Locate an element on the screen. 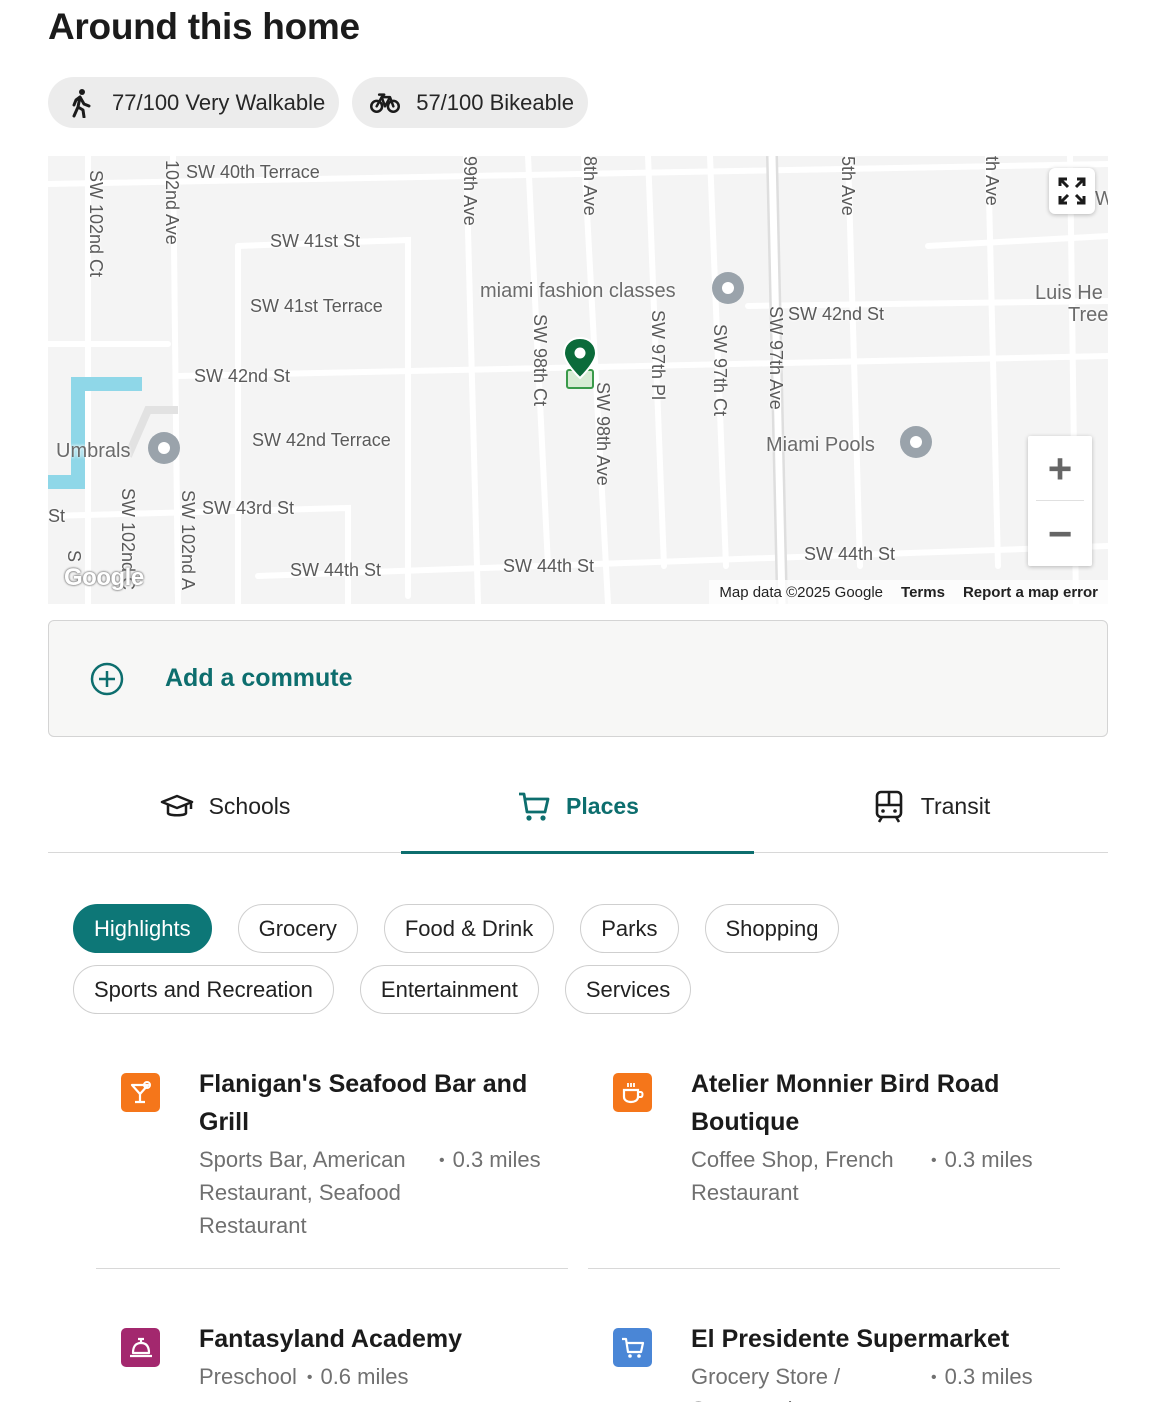 Image resolution: width=1158 pixels, height=1402 pixels. walk-score-pill: 77/100 Very Walkable is located at coordinates (194, 102).